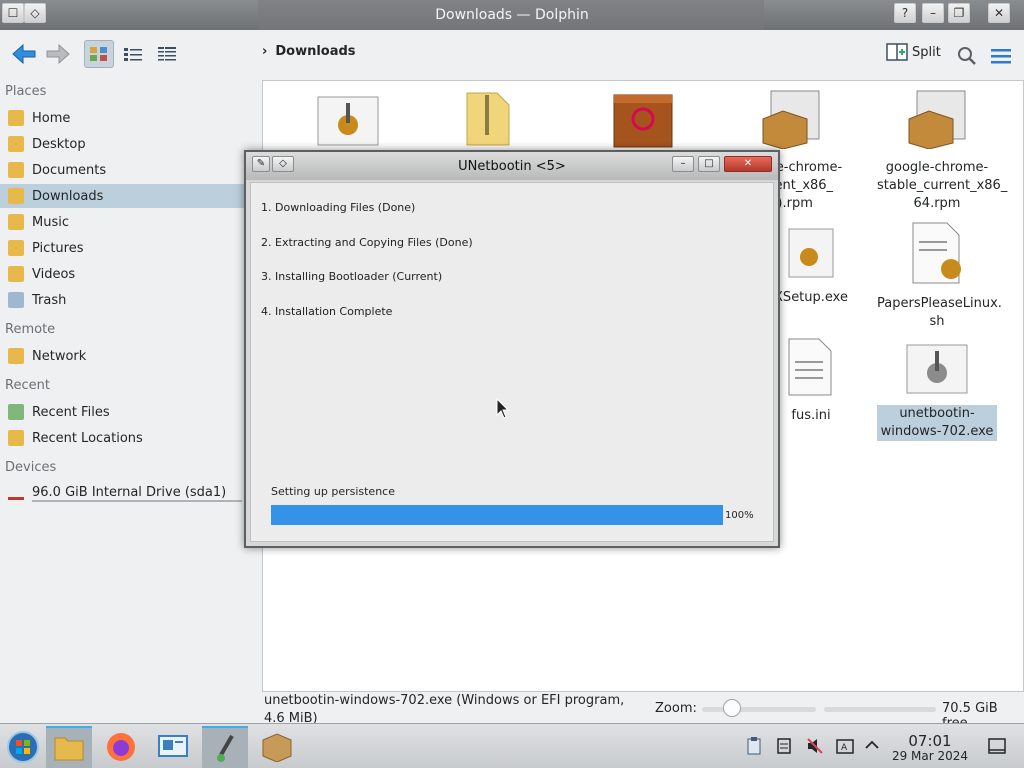  What do you see at coordinates (905, 13) in the screenshot?
I see `help-button: ?` at bounding box center [905, 13].